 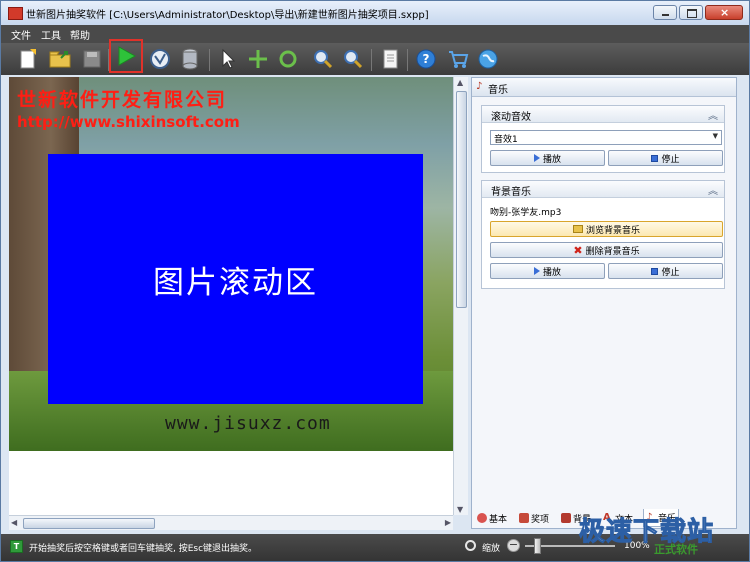 What do you see at coordinates (511, 192) in the screenshot?
I see `background-music-title: 背景音乐` at bounding box center [511, 192].